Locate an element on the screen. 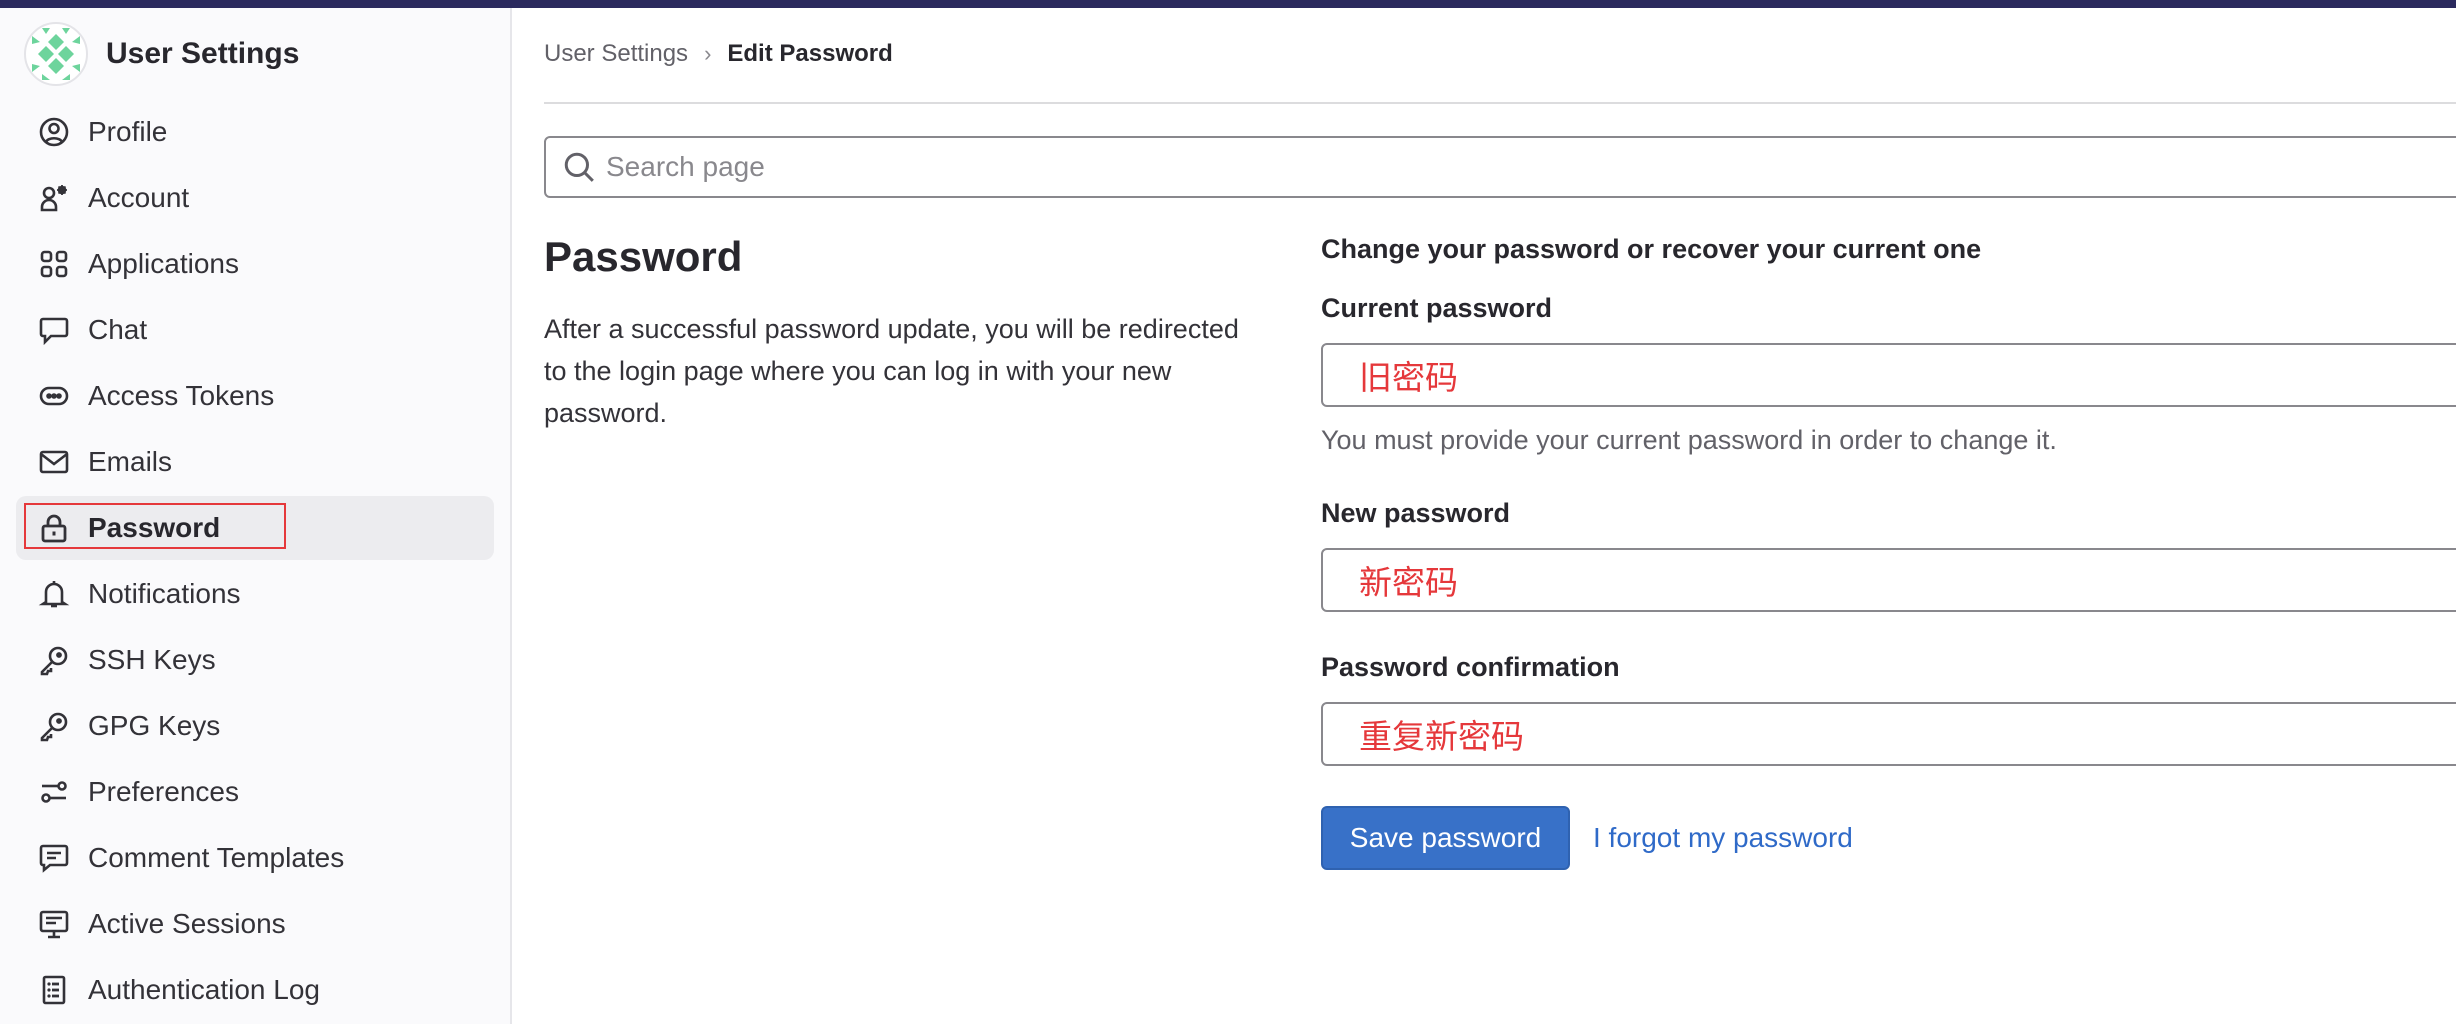  sidebar-item-label: Active Sessions is located at coordinates (187, 923).